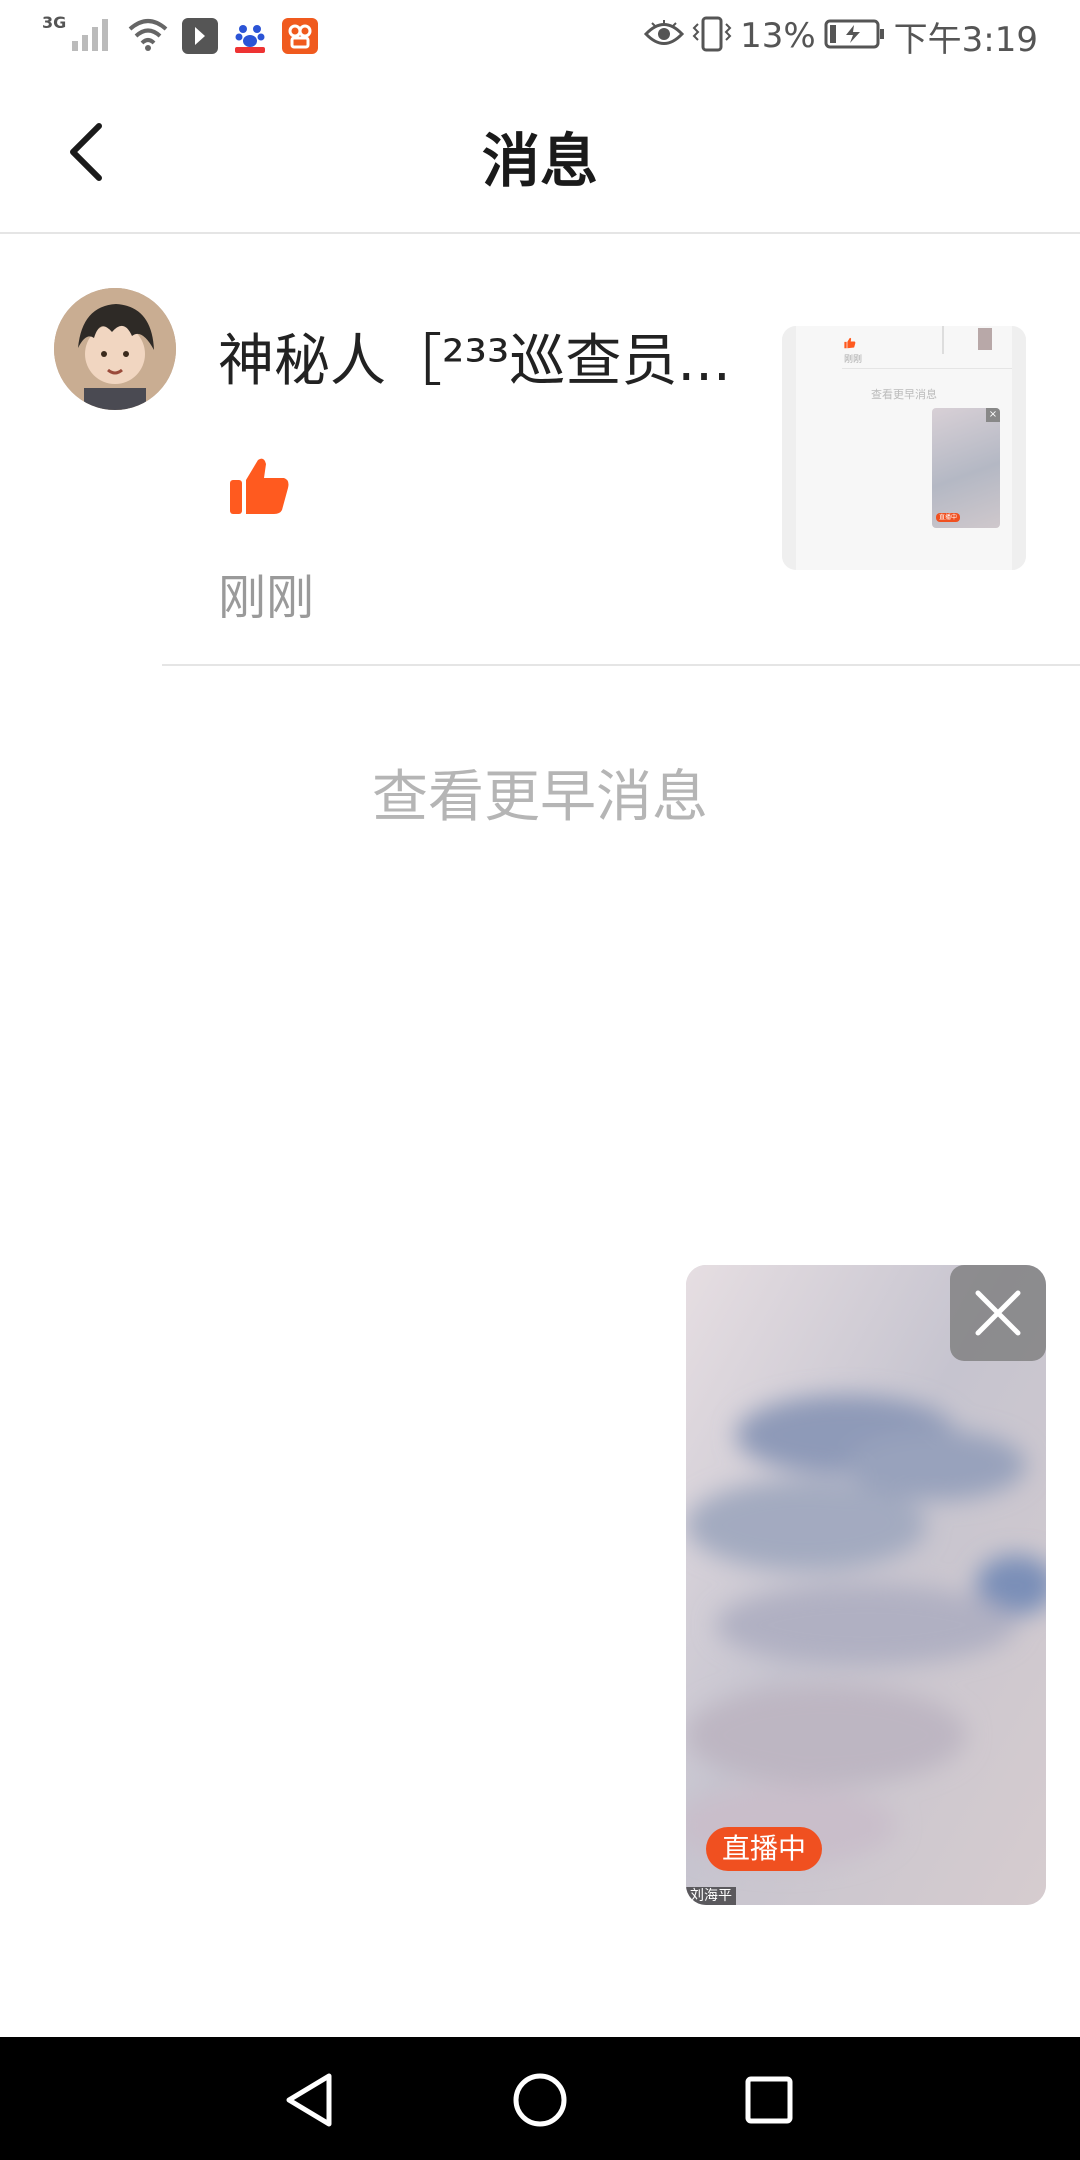  What do you see at coordinates (904, 394) in the screenshot?
I see `thumbnail-earlier-text: 查看更早消息` at bounding box center [904, 394].